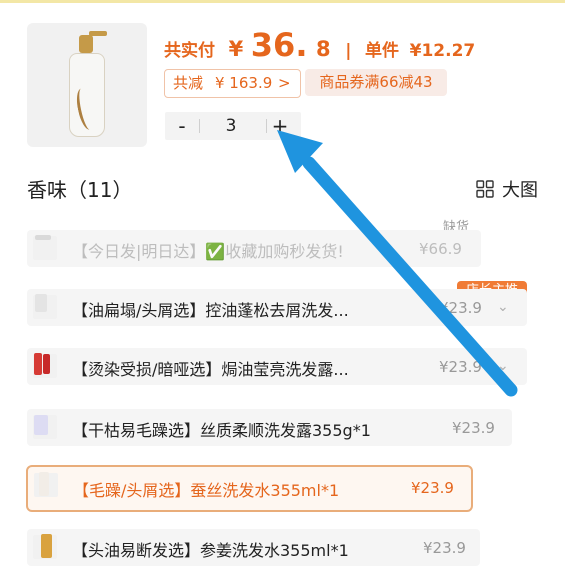 The width and height of the screenshot is (565, 581). I want to click on variant-label: 【今日发|明日达】✅收藏加购秒发货!, so click(208, 251).